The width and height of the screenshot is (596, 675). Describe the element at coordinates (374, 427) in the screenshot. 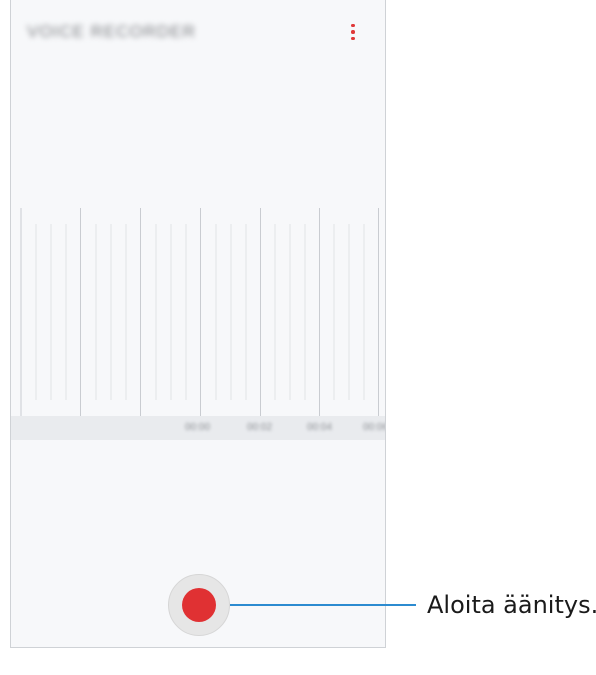

I see `time-label: 00:06` at that location.